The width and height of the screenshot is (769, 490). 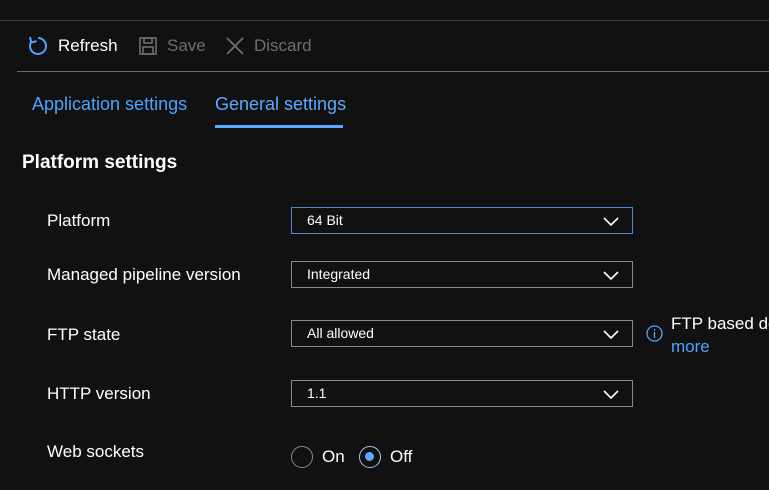 I want to click on pipeline-value: Integrated, so click(x=339, y=274).